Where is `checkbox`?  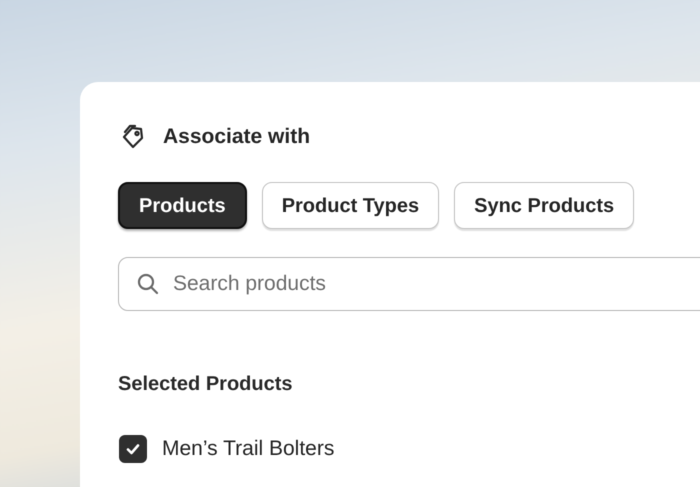
checkbox is located at coordinates (133, 448).